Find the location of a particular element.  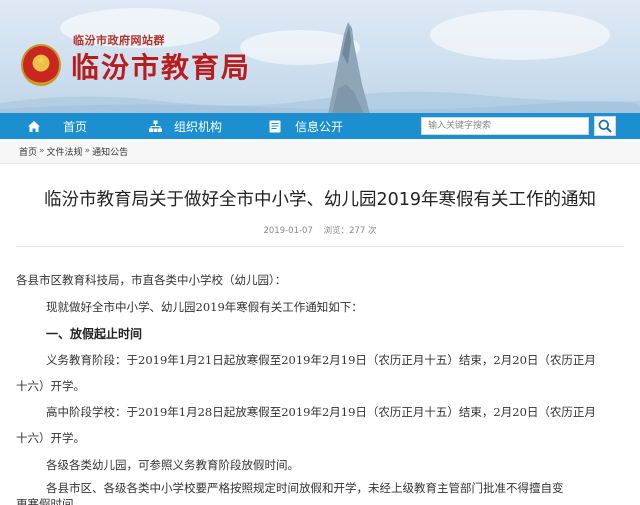

paragraph: 各县市区教育科技局，市直各类中小学校（幼儿园）： is located at coordinates (151, 280).